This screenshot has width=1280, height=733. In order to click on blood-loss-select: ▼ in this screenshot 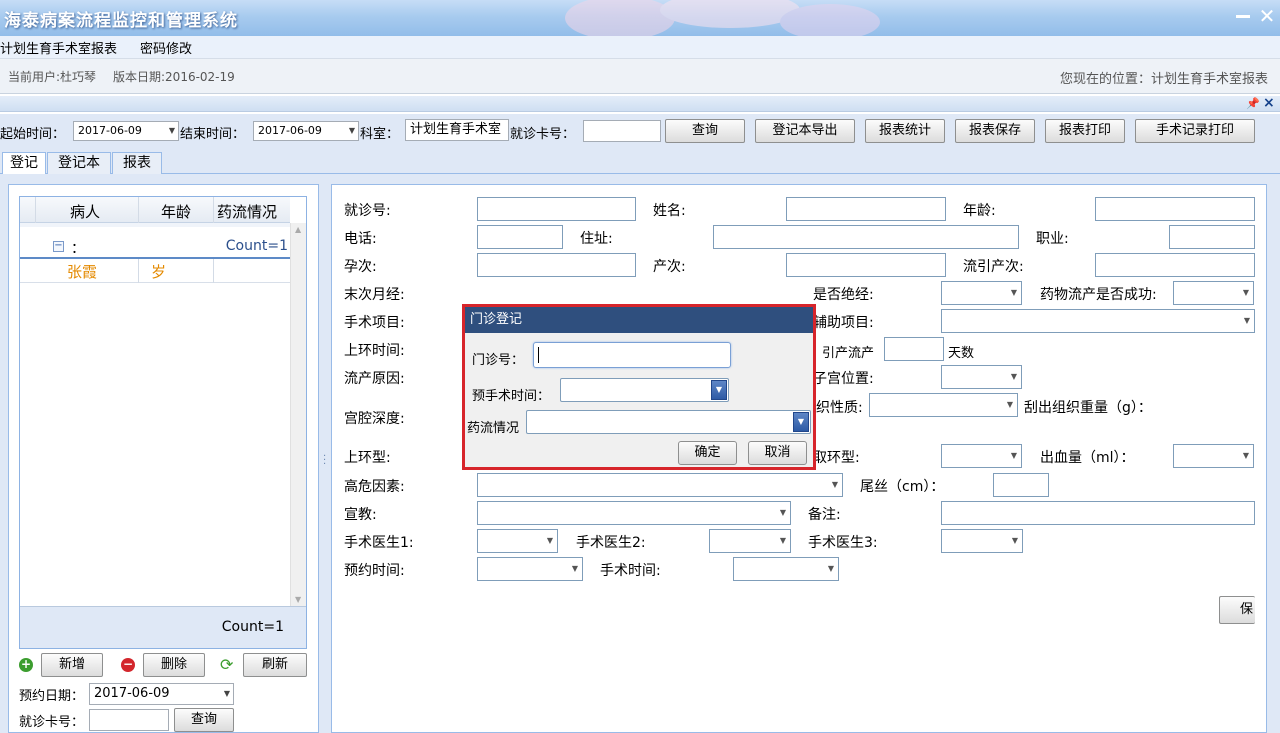, I will do `click(1213, 456)`.